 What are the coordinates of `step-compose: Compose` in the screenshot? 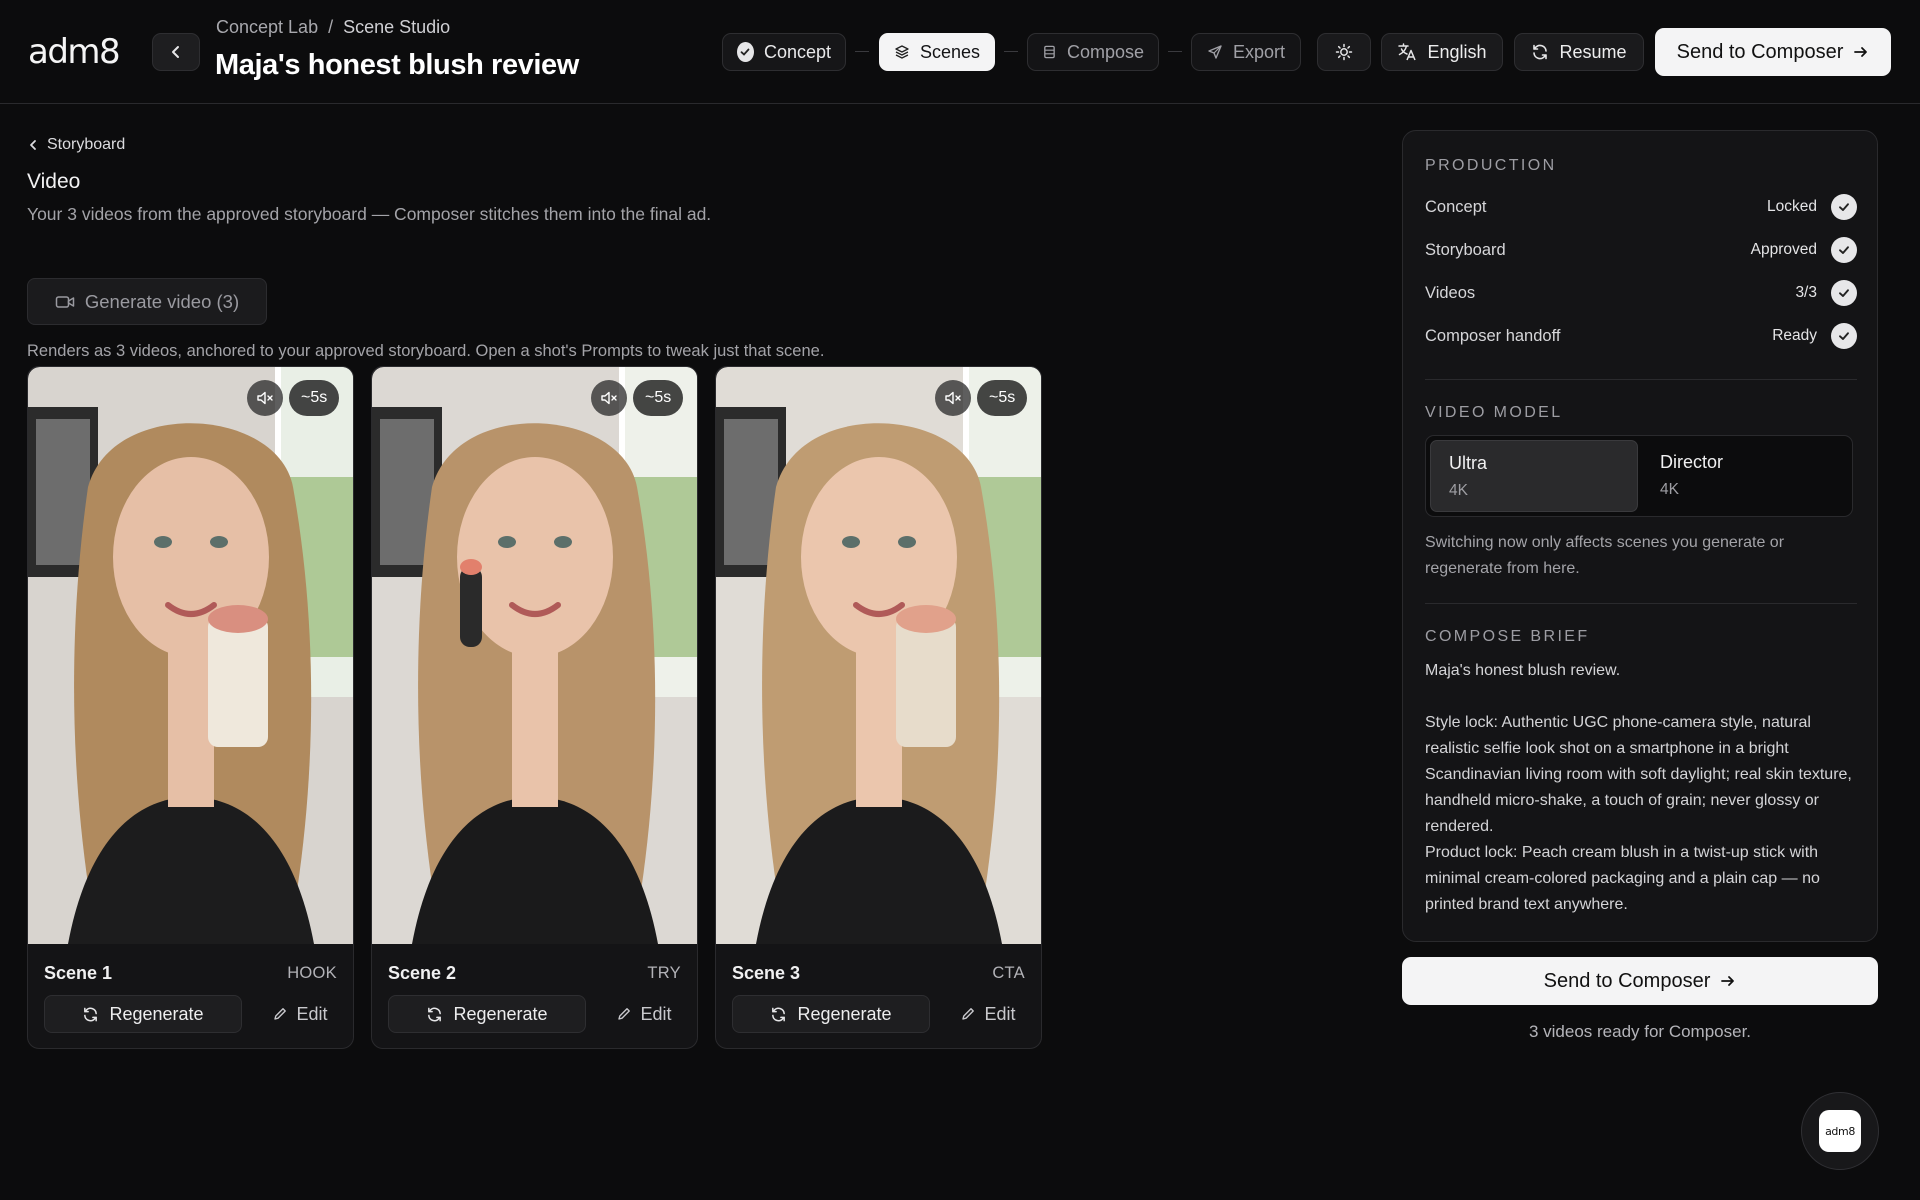 It's located at (1093, 52).